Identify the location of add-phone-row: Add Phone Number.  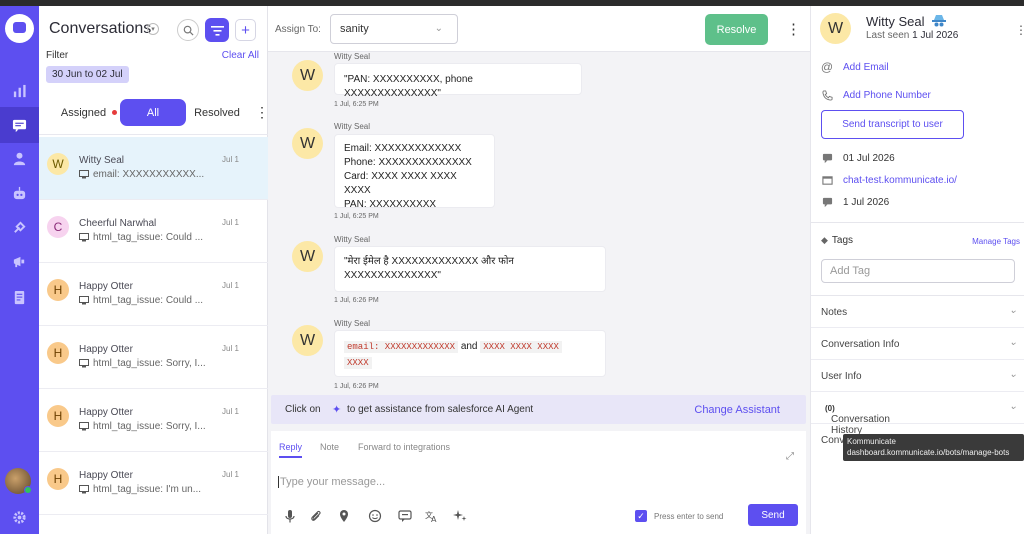
(876, 95).